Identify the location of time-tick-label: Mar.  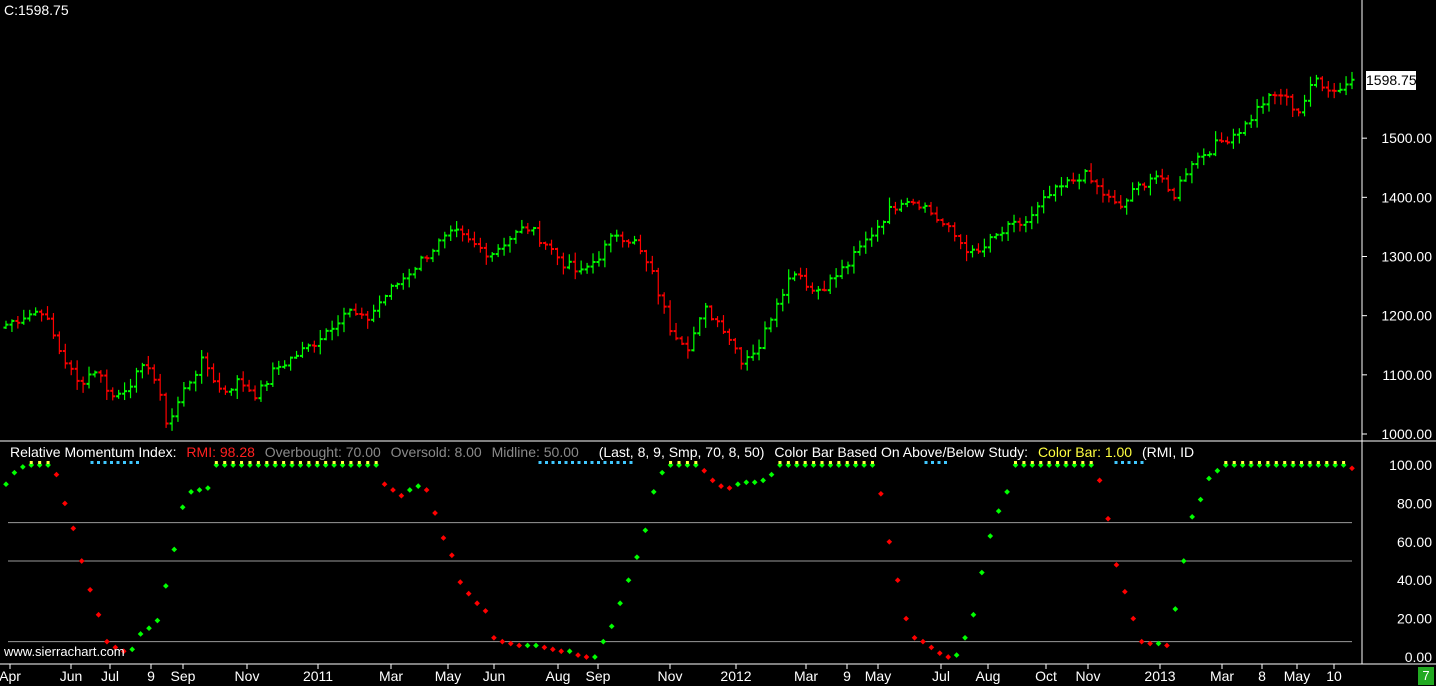
(391, 676).